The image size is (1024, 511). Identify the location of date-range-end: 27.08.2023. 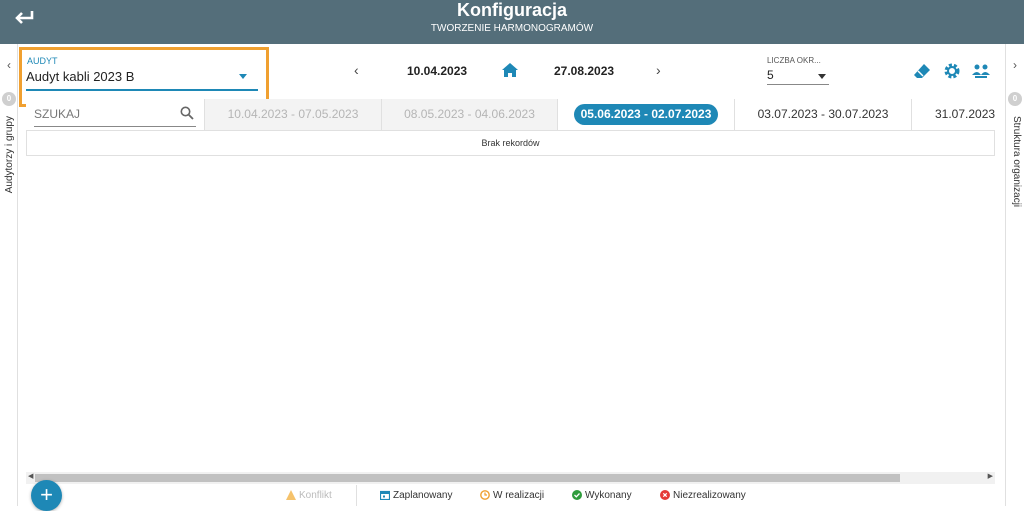
(584, 71).